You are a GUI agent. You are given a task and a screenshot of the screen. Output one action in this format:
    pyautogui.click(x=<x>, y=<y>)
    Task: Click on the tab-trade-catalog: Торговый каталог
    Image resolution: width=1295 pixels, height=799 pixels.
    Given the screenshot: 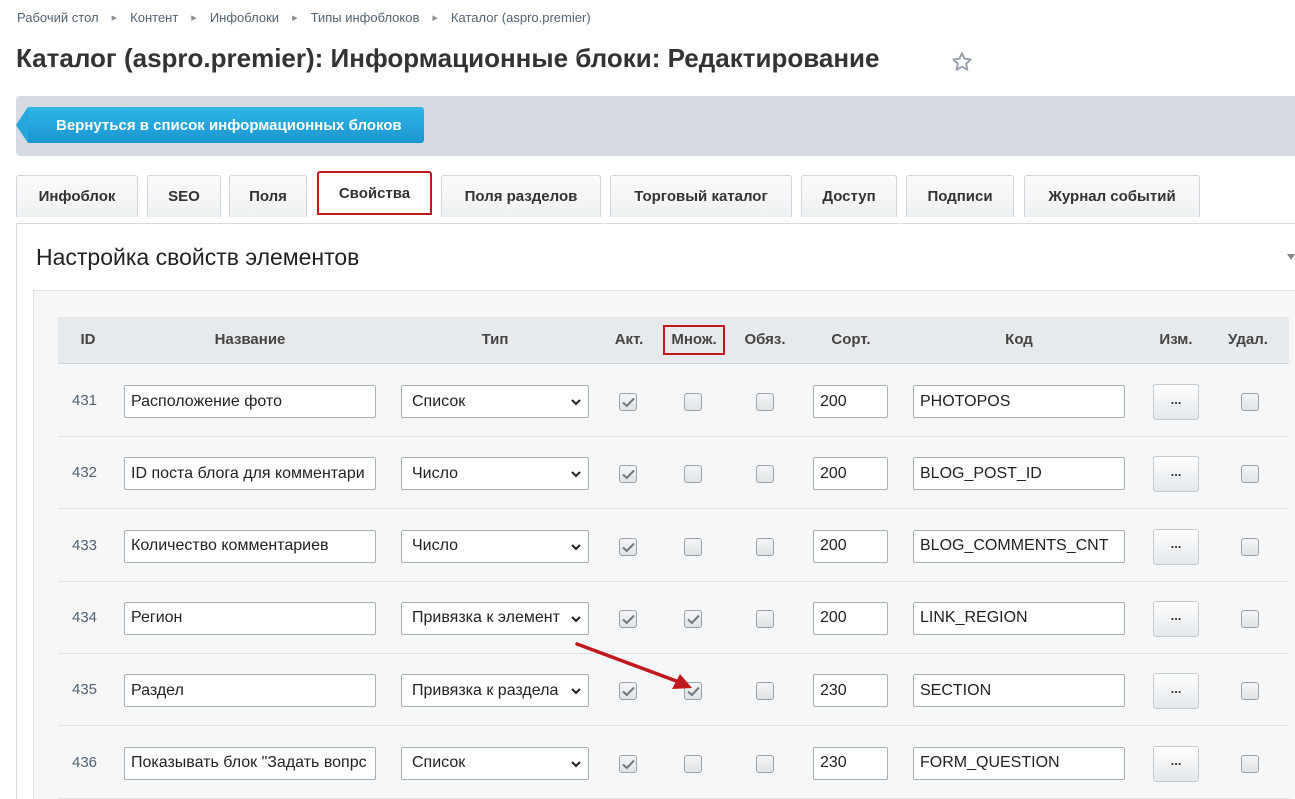 What is the action you would take?
    pyautogui.click(x=701, y=196)
    